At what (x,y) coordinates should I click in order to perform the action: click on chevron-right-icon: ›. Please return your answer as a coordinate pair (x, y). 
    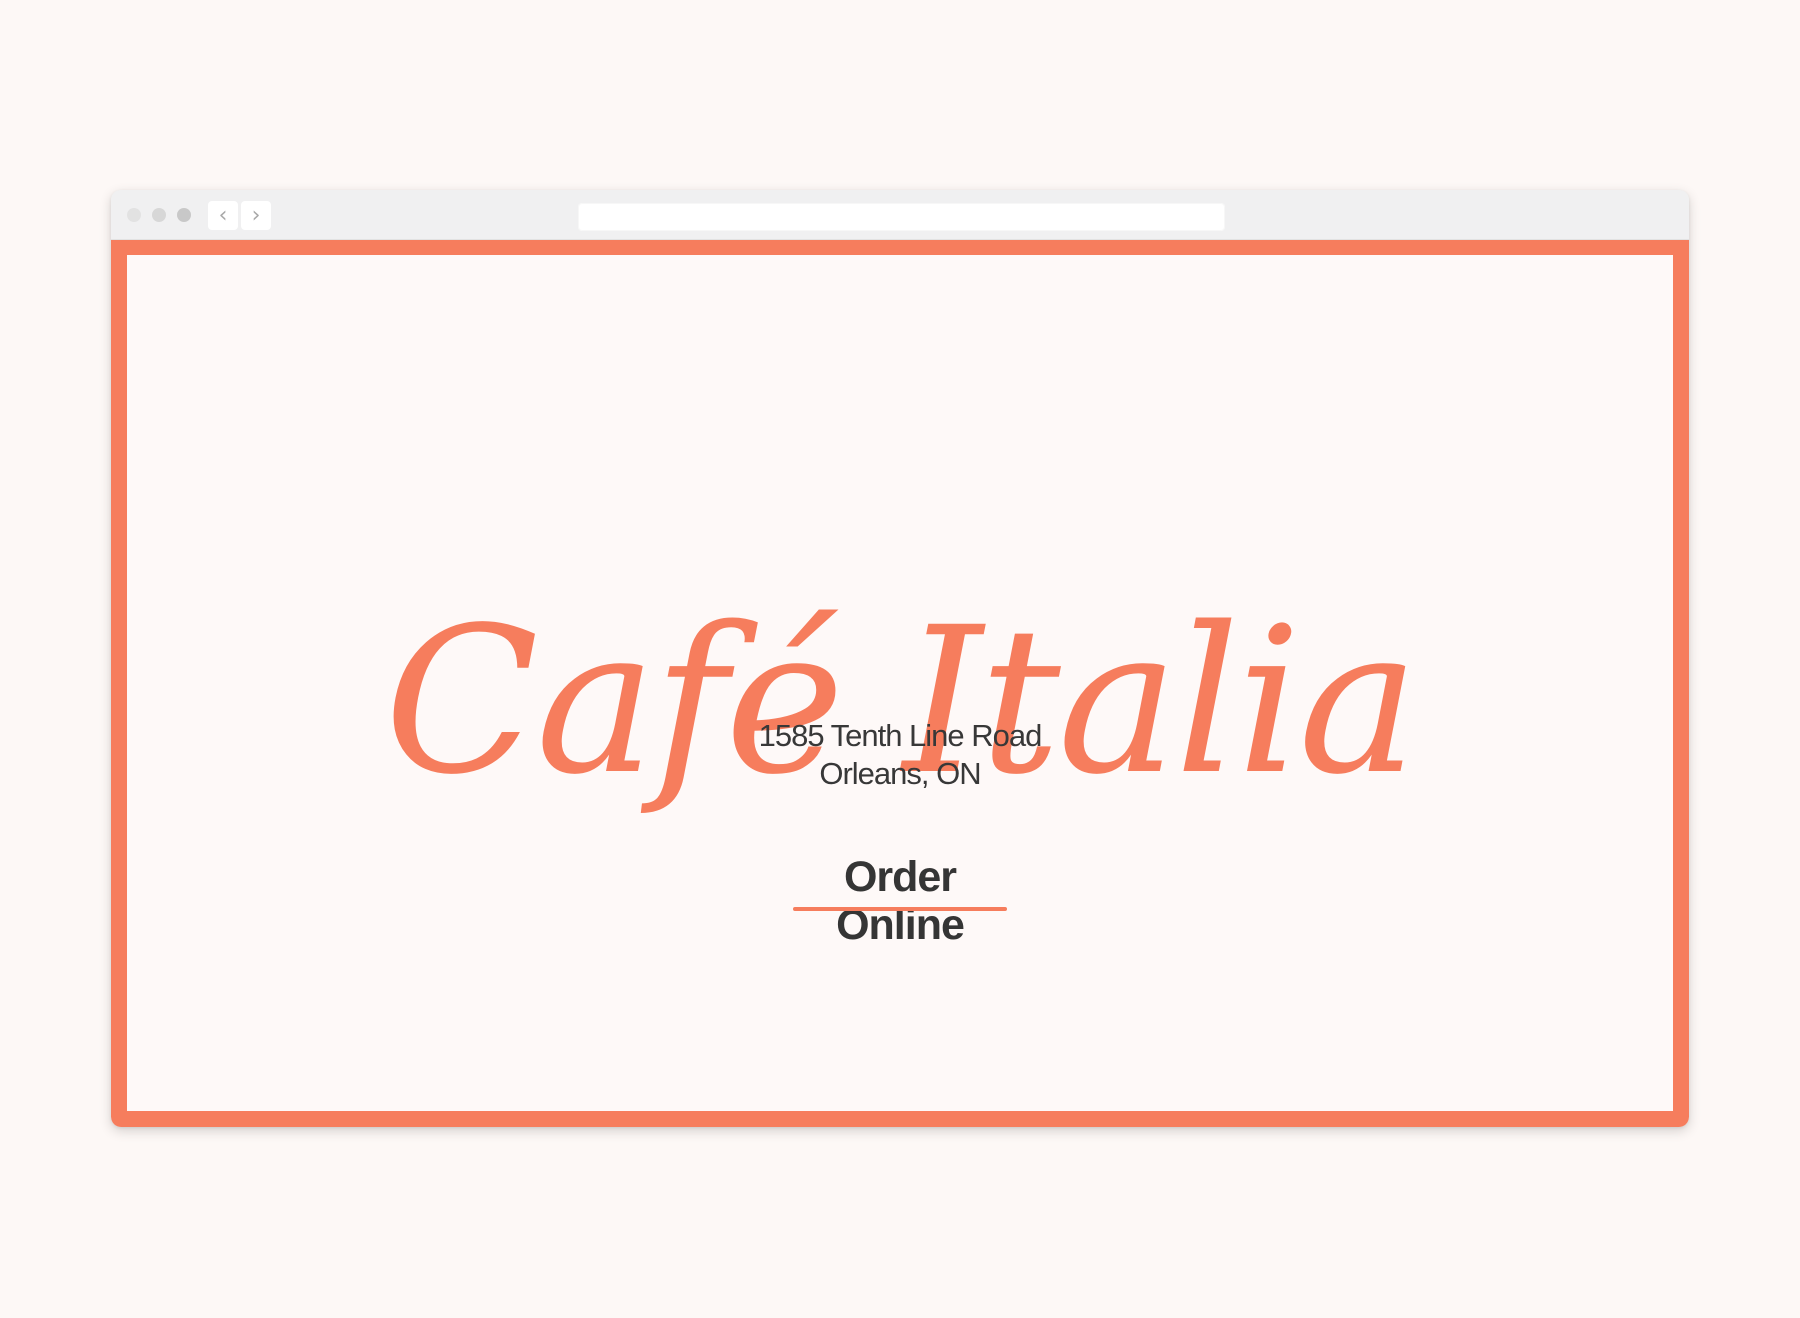
    Looking at the image, I should click on (256, 215).